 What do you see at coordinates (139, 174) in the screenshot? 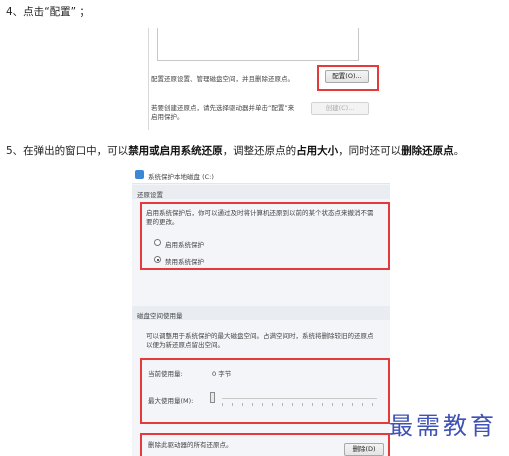
I see `shield-icon` at bounding box center [139, 174].